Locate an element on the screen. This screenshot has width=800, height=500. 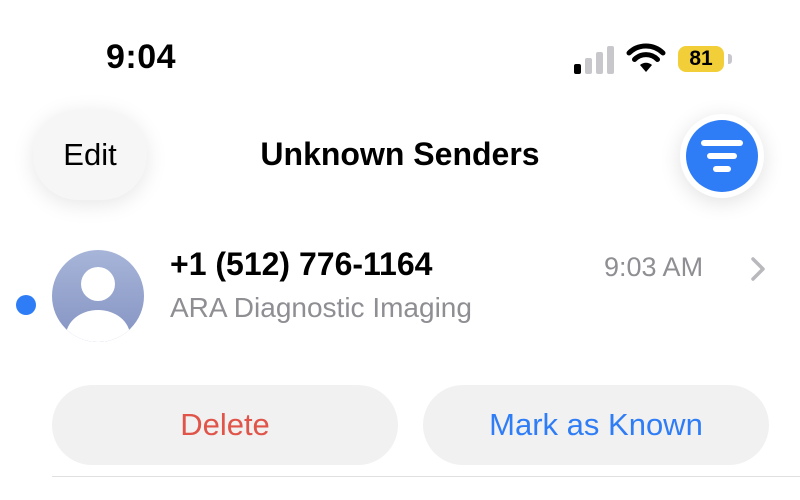
edit-button: Edit is located at coordinates (90, 155).